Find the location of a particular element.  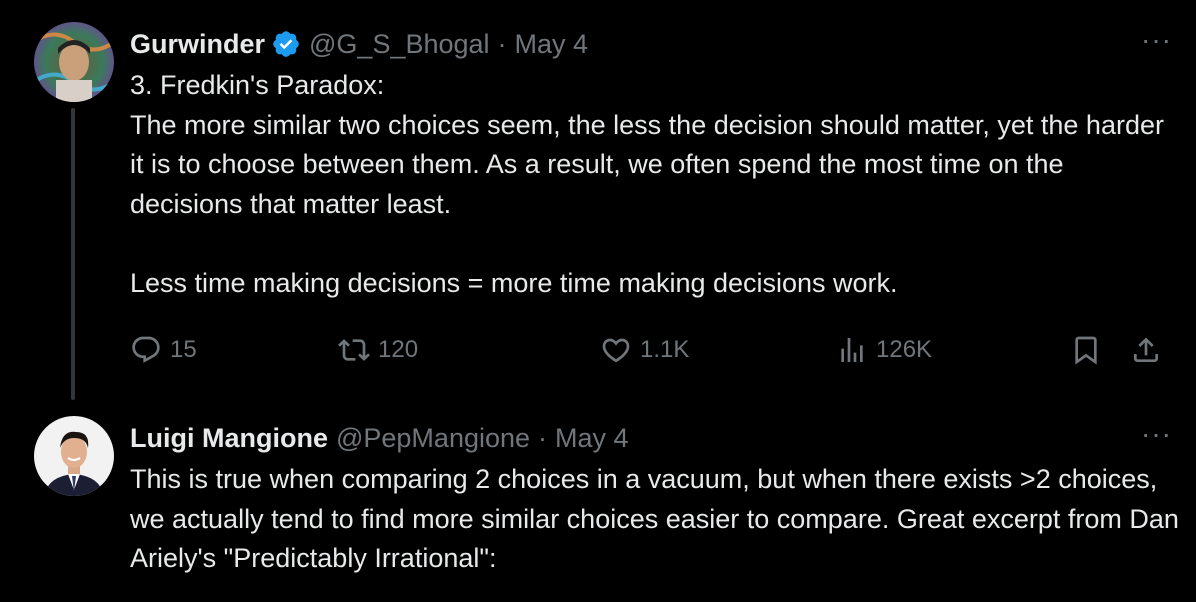

author-handle: @G_S_Bhogal is located at coordinates (399, 44).